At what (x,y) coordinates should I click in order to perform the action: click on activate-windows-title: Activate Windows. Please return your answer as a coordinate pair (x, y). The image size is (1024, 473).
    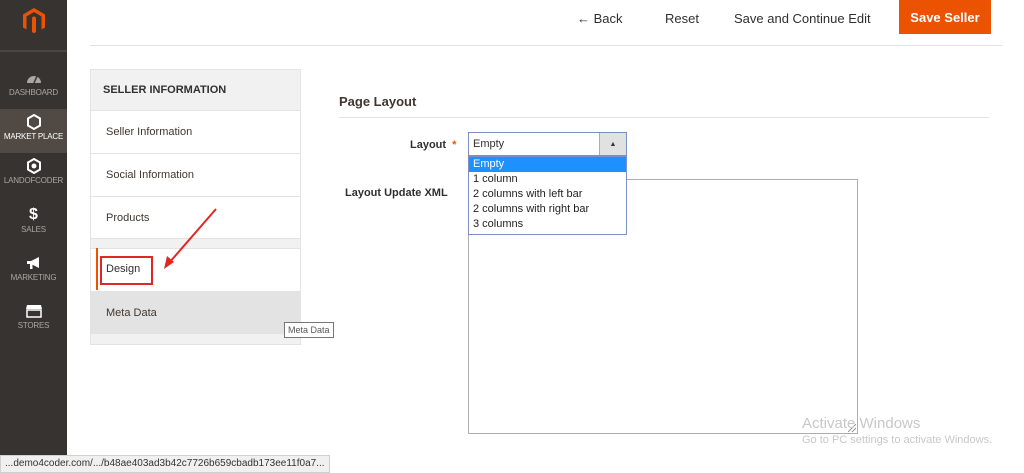
    Looking at the image, I should click on (861, 423).